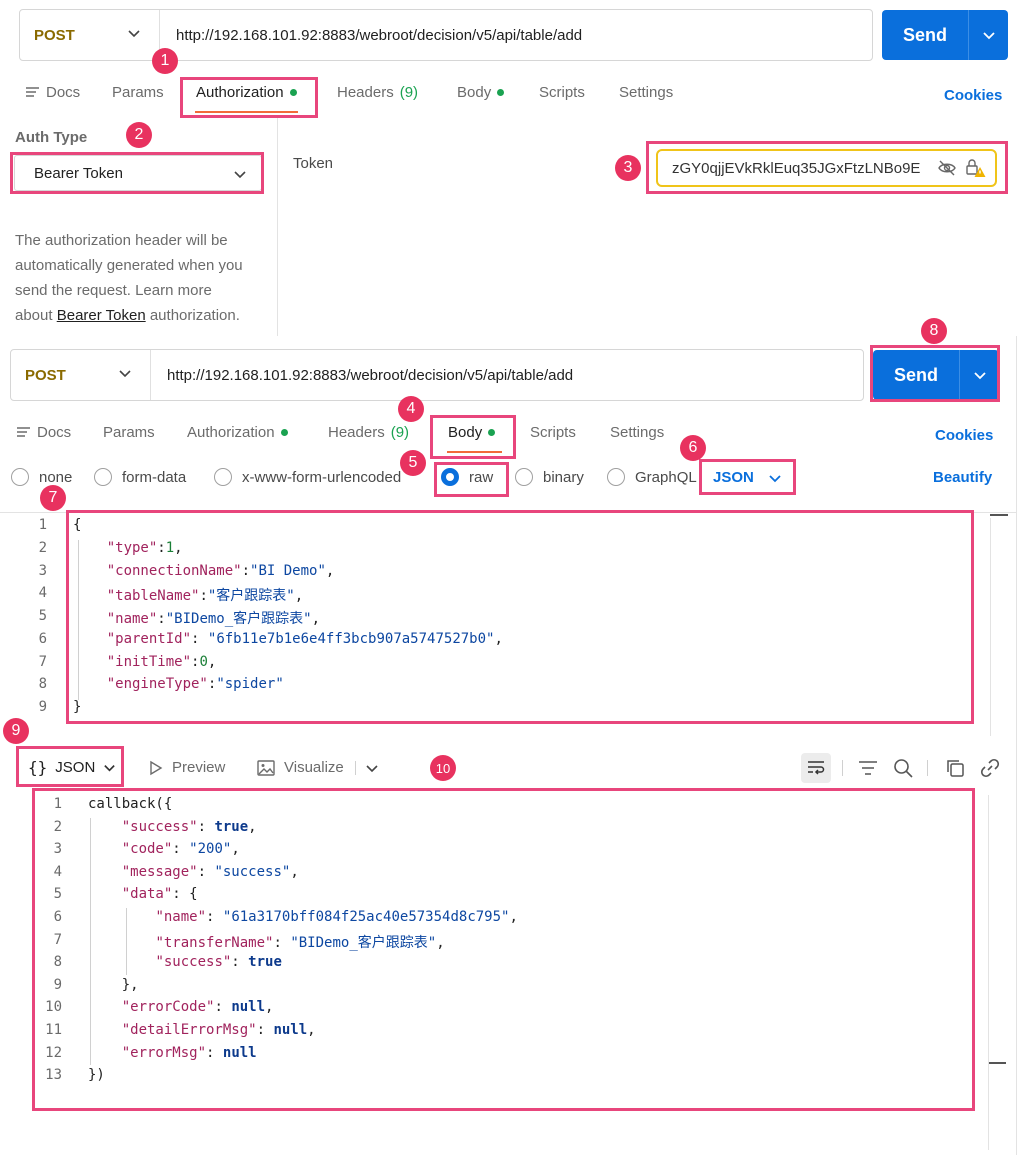 The image size is (1022, 1155). What do you see at coordinates (313, 163) in the screenshot?
I see `token-label: Token` at bounding box center [313, 163].